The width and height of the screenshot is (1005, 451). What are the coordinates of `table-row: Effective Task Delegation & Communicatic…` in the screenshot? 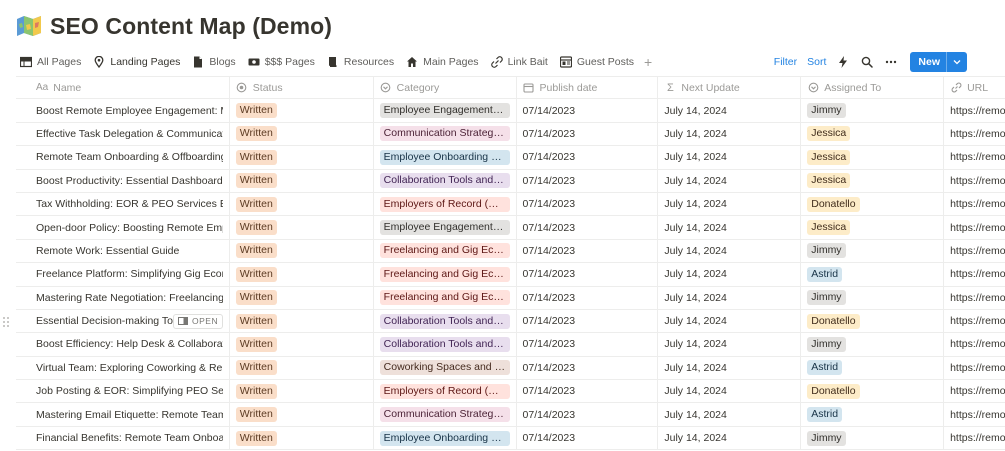 It's located at (510, 134).